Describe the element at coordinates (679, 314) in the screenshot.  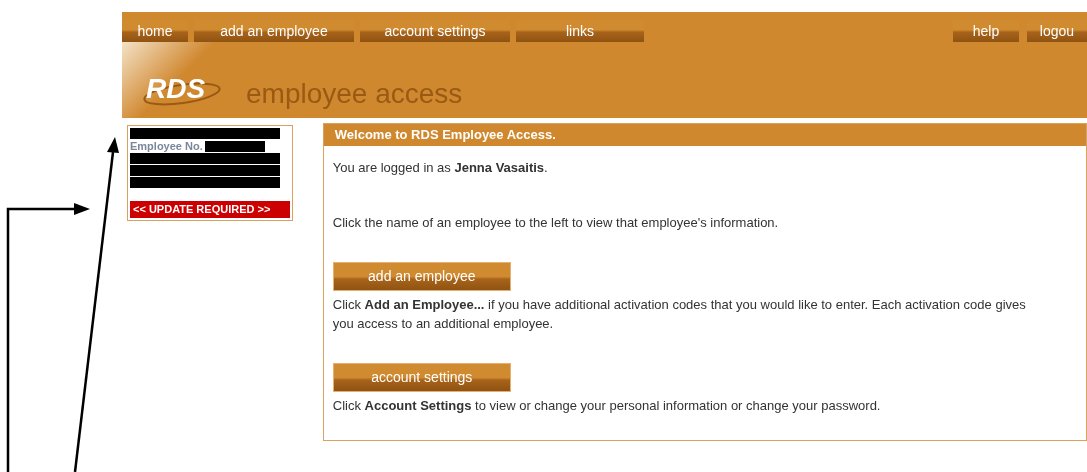
I see `help-paragraph: Click Add an Employee... if you have additional activation codes that you would like to enter. Each activation code gives you access to an additional employee.` at that location.